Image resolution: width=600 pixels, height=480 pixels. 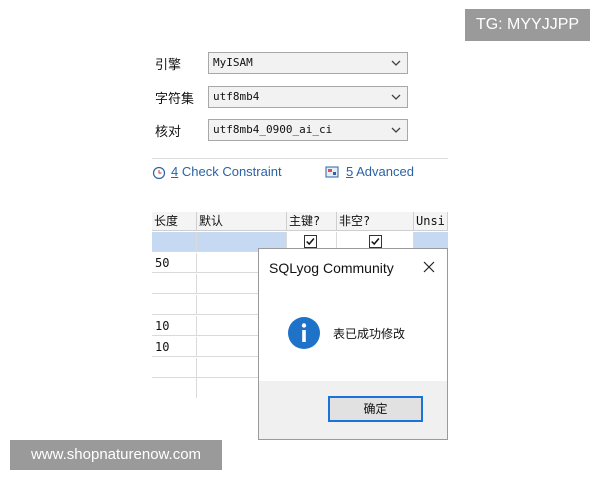 I want to click on charset-select: utf8mb4, so click(x=308, y=97).